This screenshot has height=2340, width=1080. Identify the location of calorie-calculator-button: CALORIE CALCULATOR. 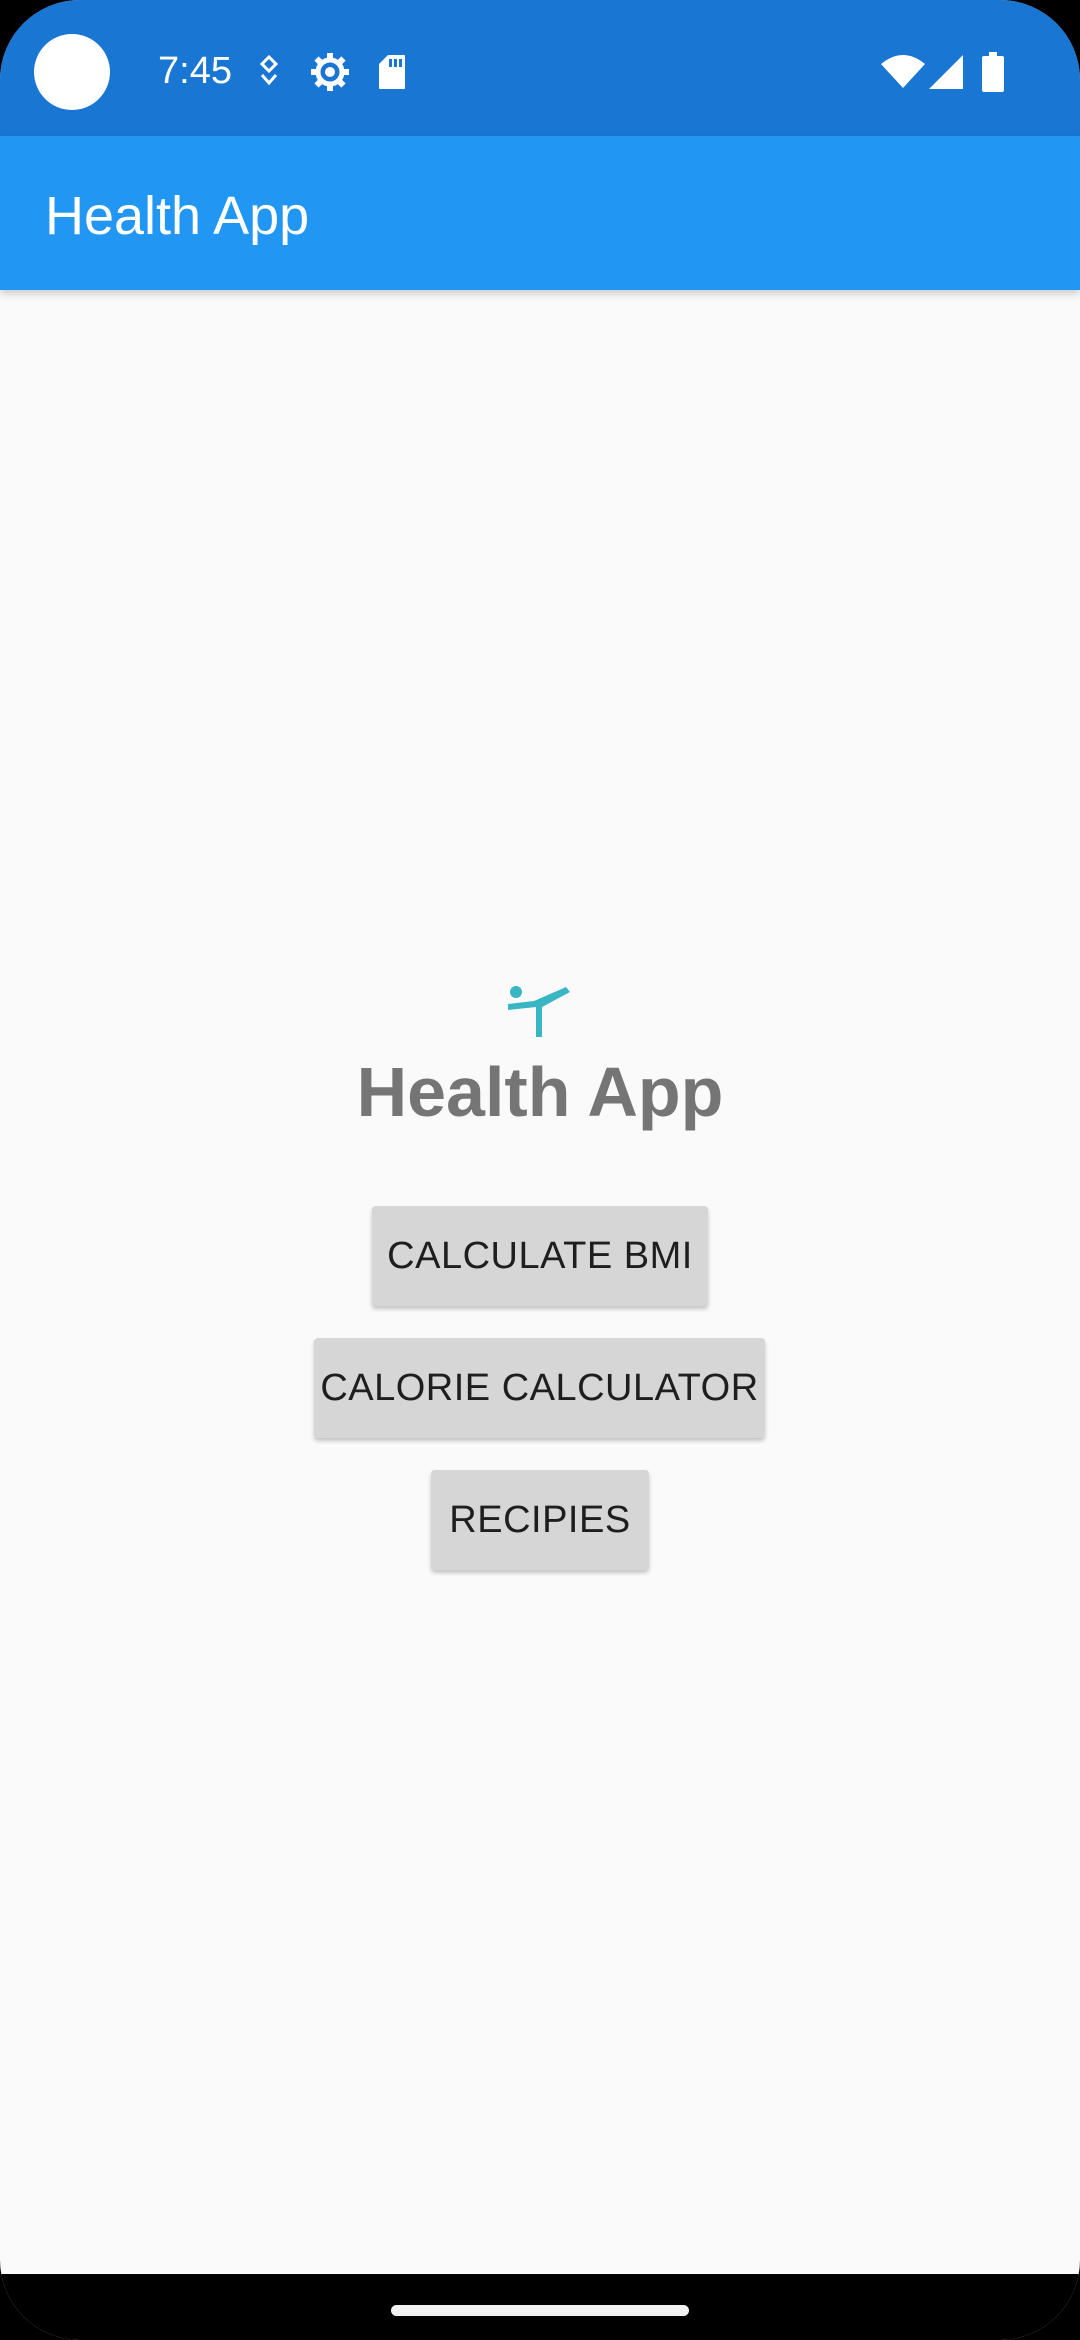
(539, 1388).